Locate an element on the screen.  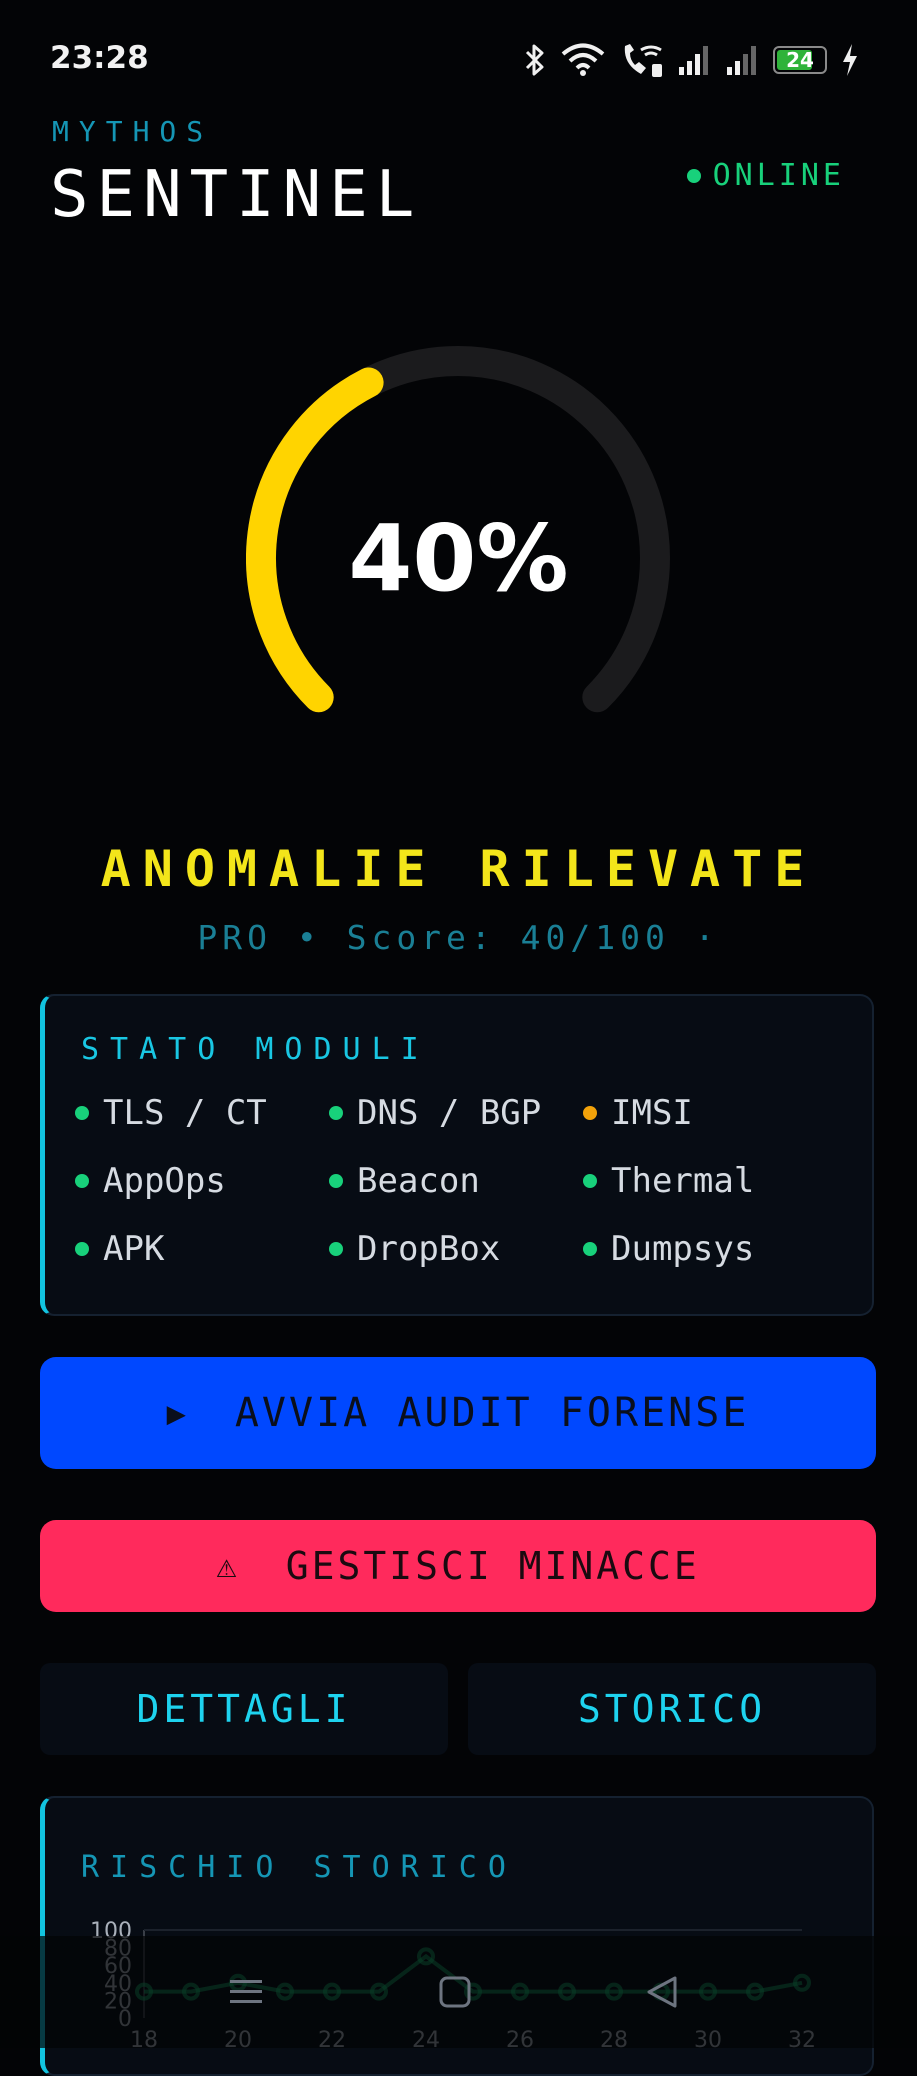
back-icon is located at coordinates (662, 1992).